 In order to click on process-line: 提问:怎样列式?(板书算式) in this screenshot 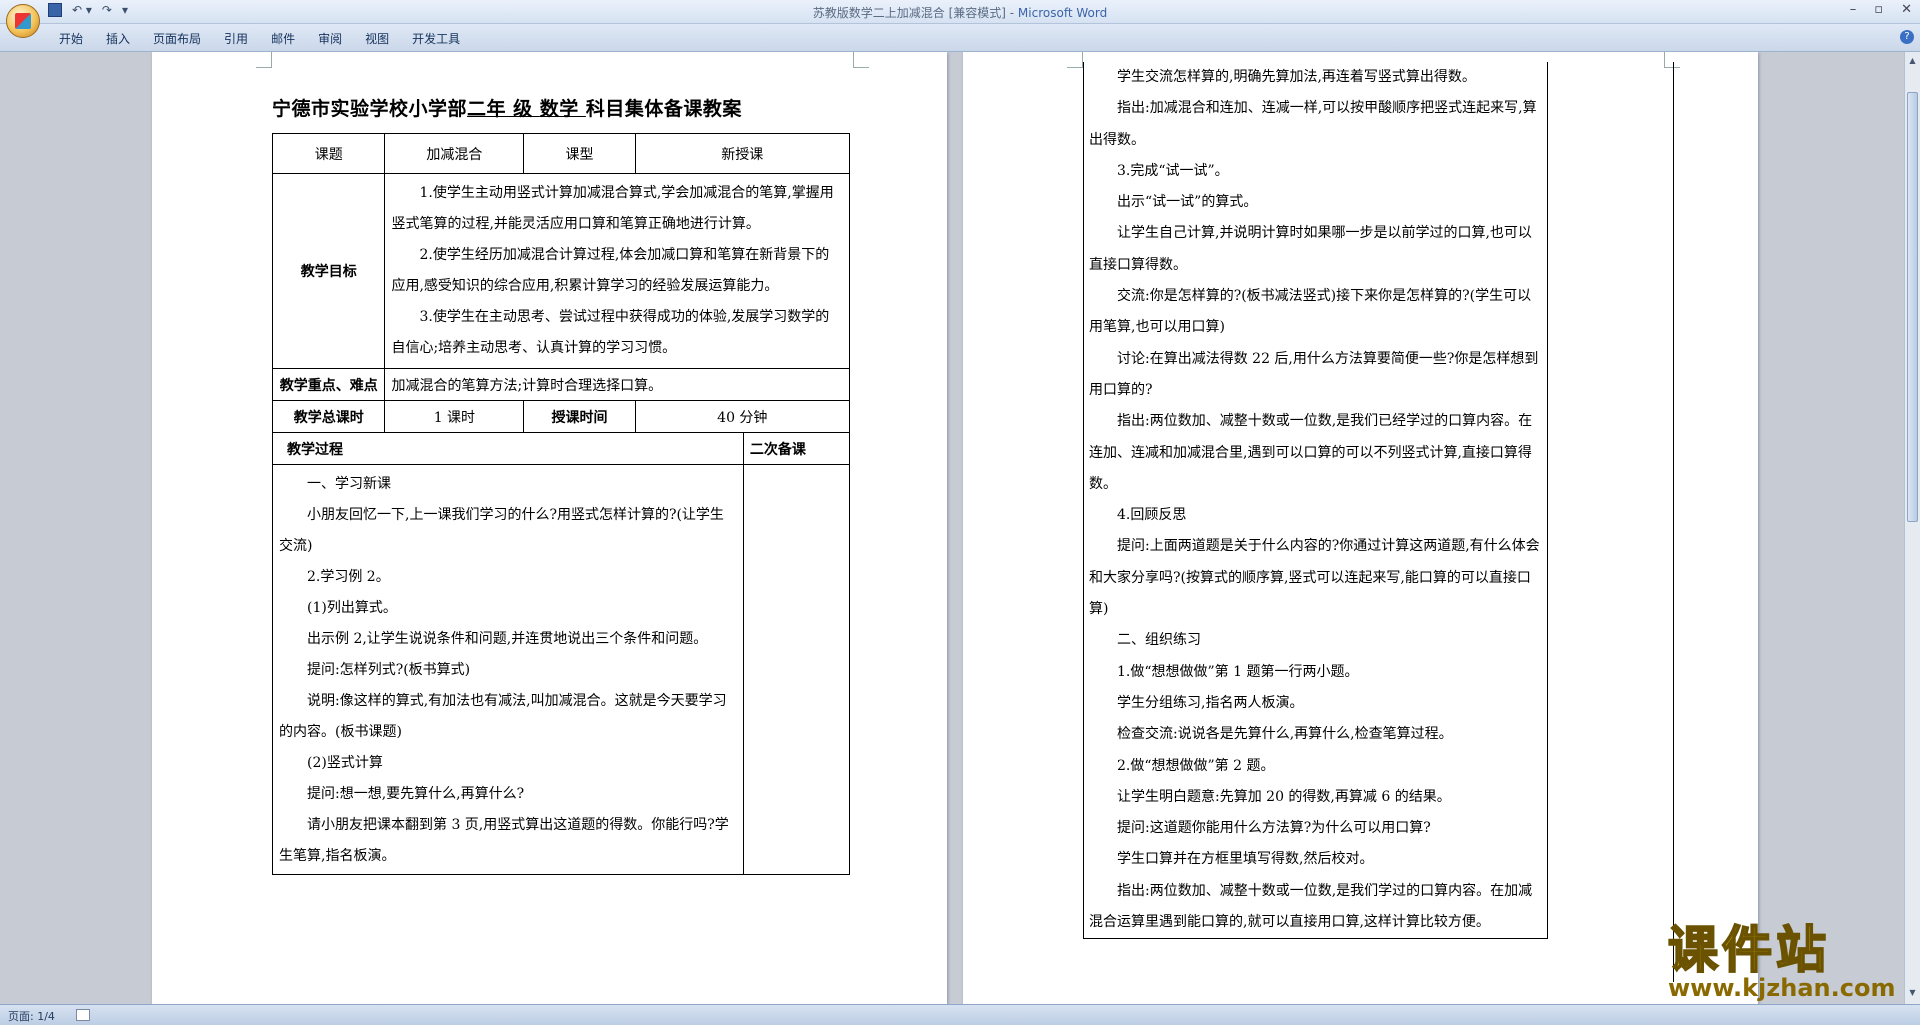, I will do `click(389, 670)`.